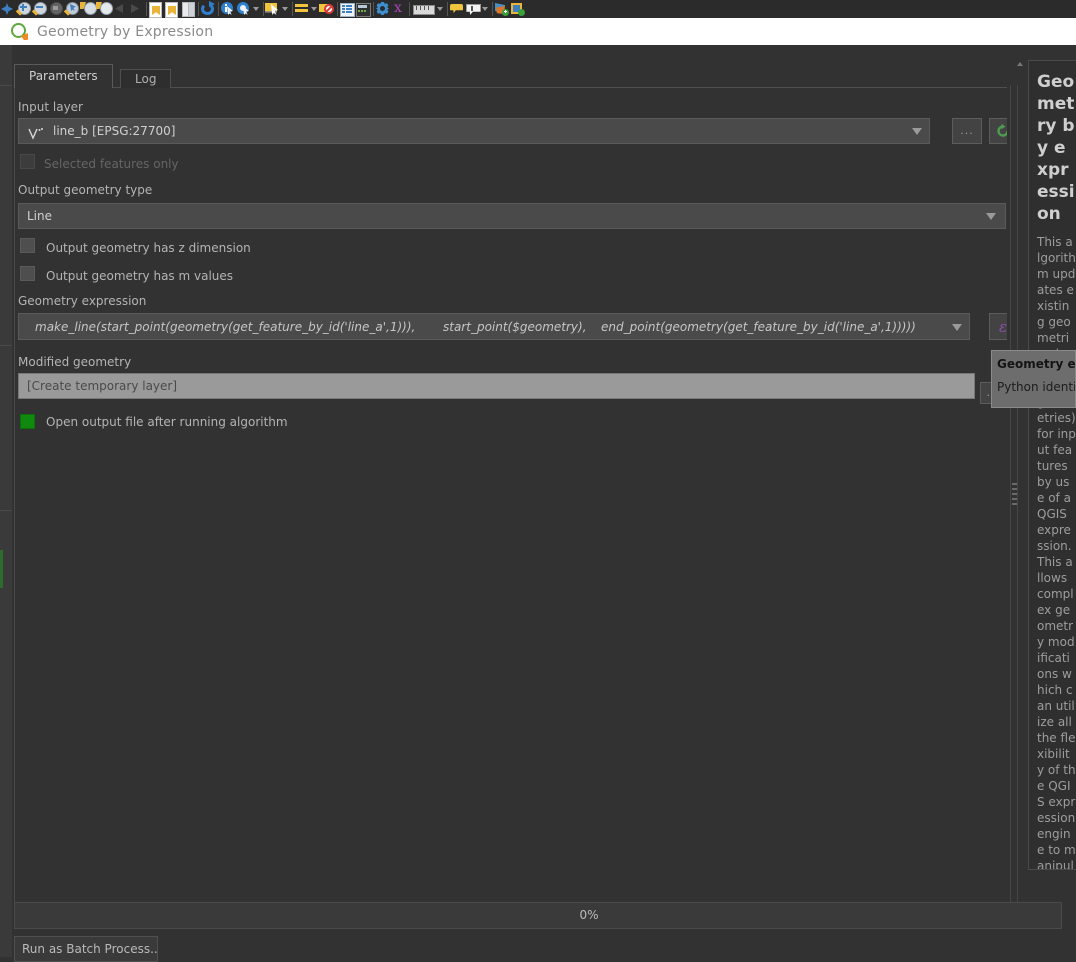 The height and width of the screenshot is (962, 1076). Describe the element at coordinates (382, 9) in the screenshot. I see `toolbar-icon-processing-toolbox-icon` at that location.